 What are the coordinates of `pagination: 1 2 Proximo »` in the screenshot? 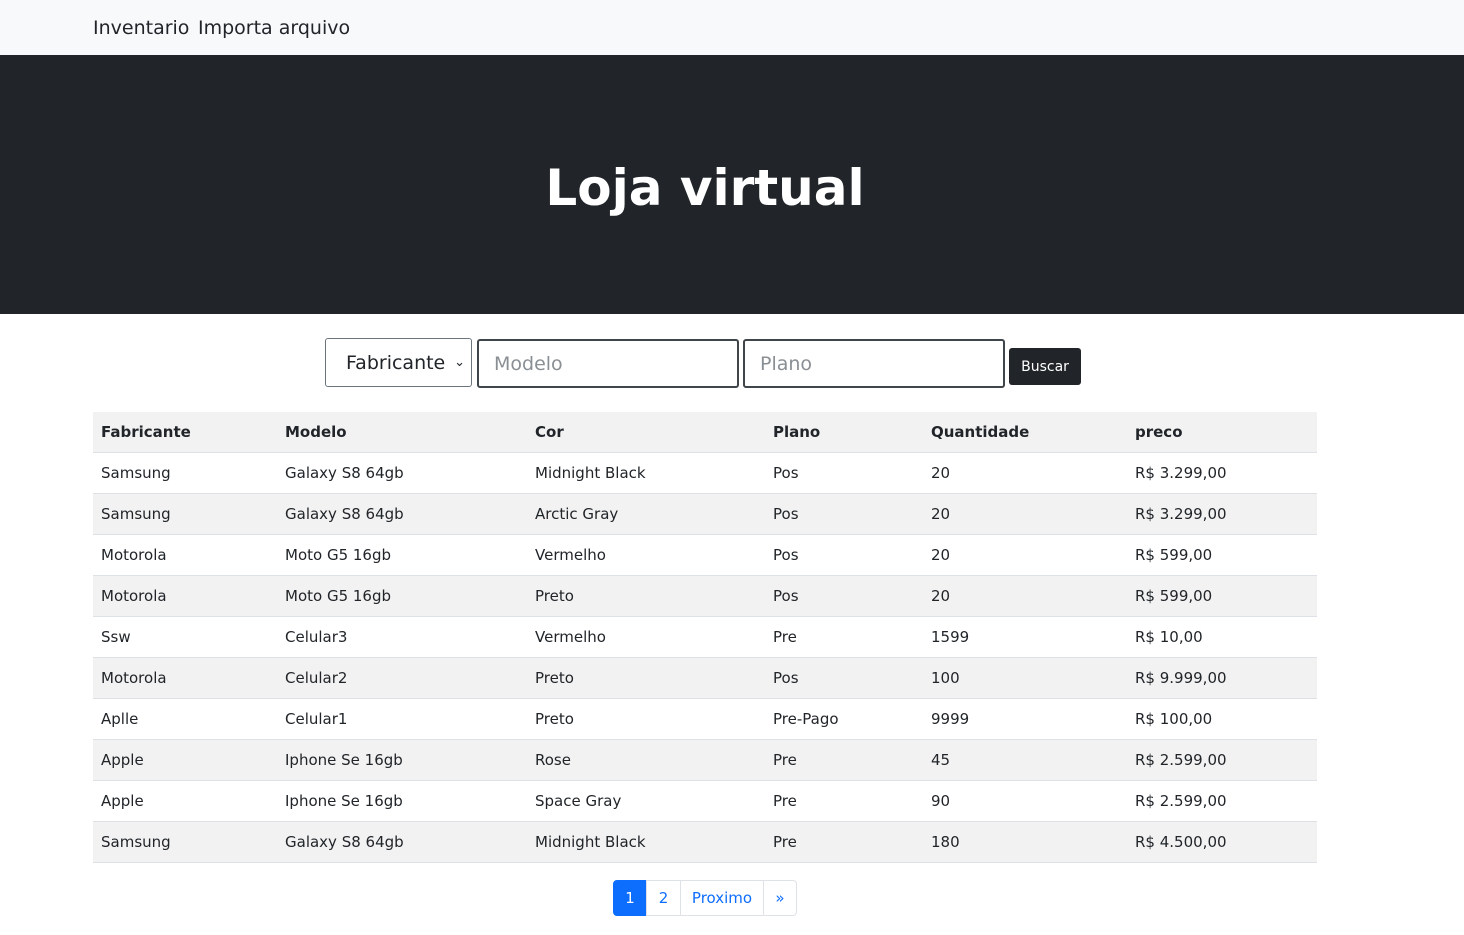 It's located at (705, 898).